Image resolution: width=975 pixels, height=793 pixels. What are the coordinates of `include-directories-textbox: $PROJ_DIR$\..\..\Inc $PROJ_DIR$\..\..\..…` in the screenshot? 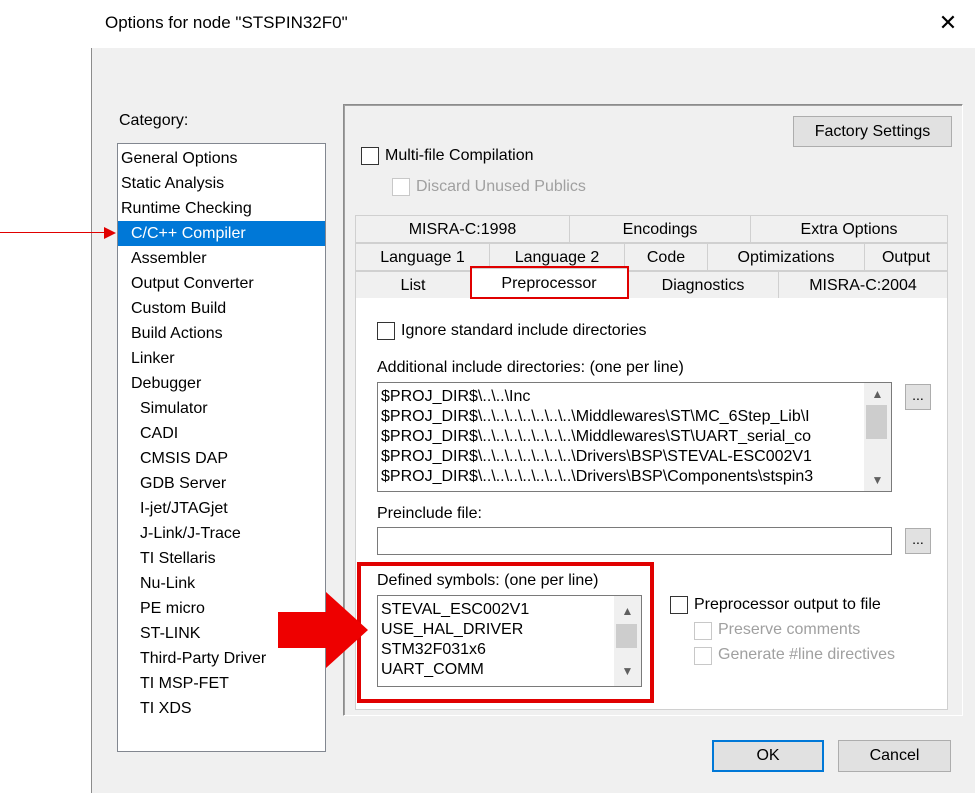 It's located at (634, 437).